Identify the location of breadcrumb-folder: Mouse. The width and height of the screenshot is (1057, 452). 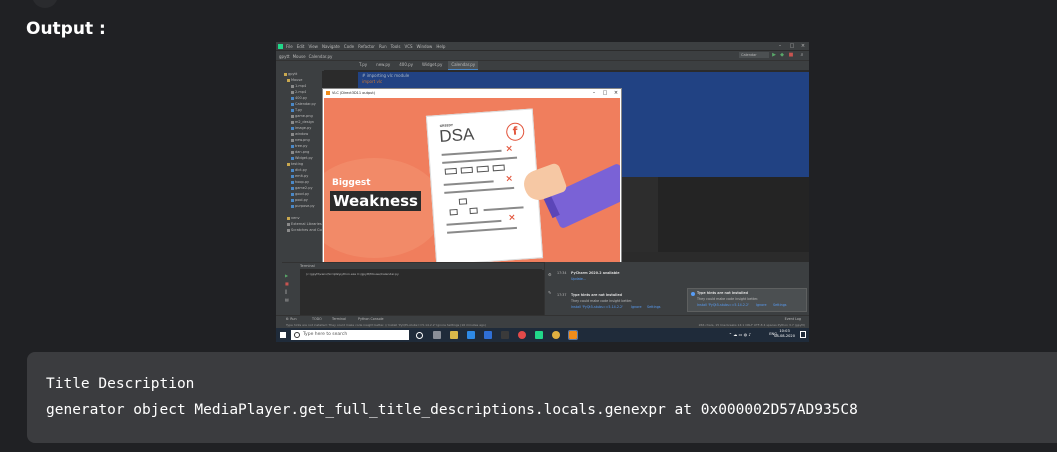
(299, 56).